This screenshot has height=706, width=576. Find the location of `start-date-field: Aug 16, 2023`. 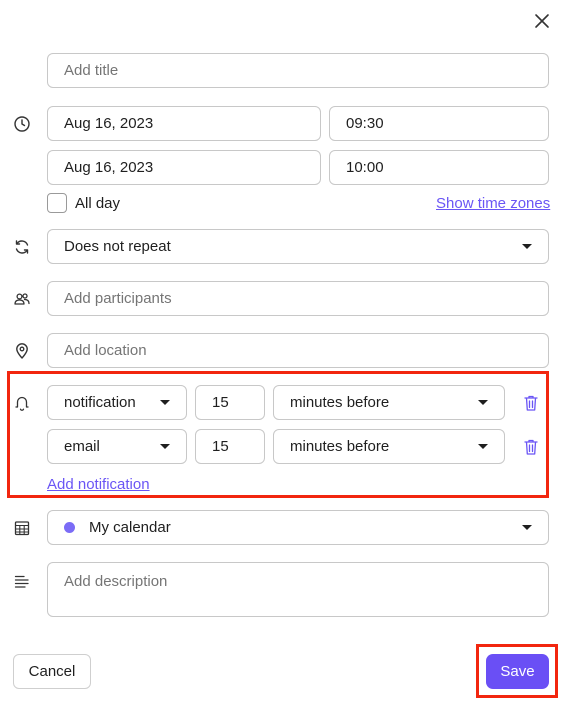

start-date-field: Aug 16, 2023 is located at coordinates (184, 123).